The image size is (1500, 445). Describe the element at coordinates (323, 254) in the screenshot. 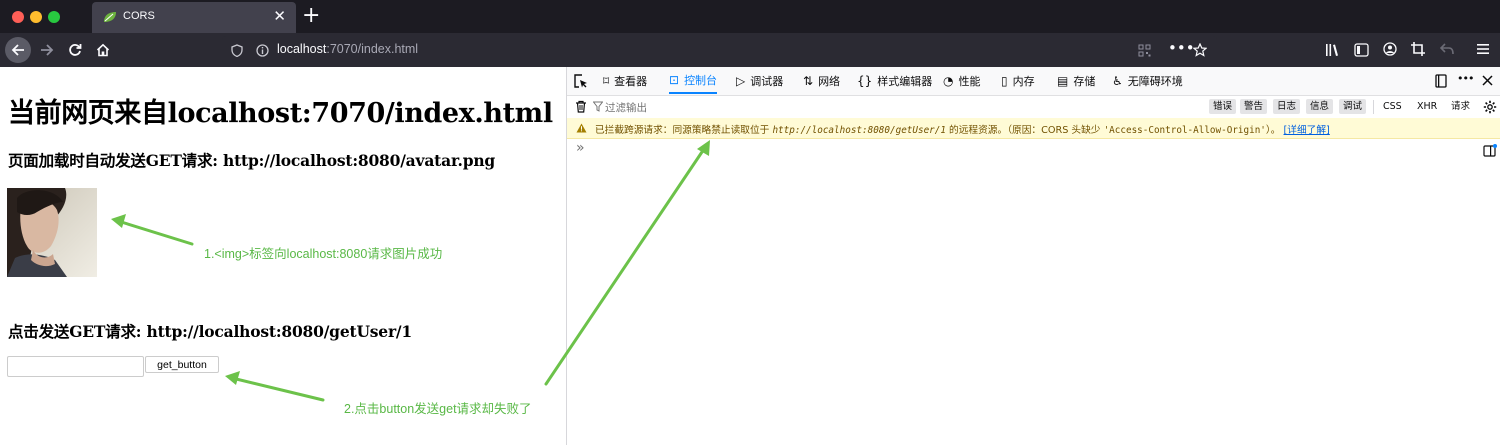

I see `annotation-img-success: 1.<img>标签向localhost:8080请求图片成功` at that location.